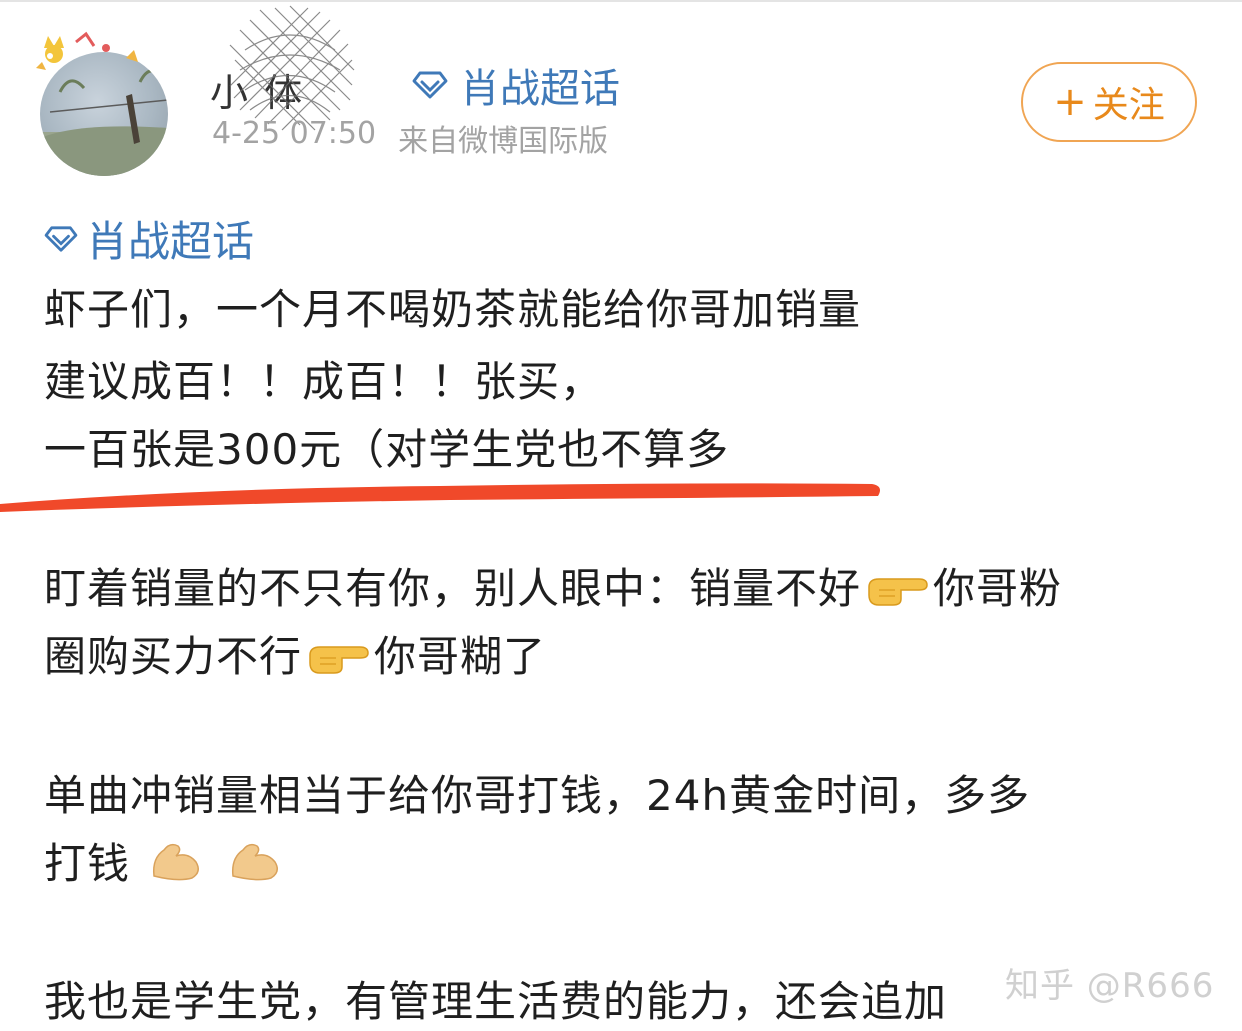  Describe the element at coordinates (453, 588) in the screenshot. I see `post-text-segment: 盯着销量的不只有你，别人眼中：销量不好` at that location.